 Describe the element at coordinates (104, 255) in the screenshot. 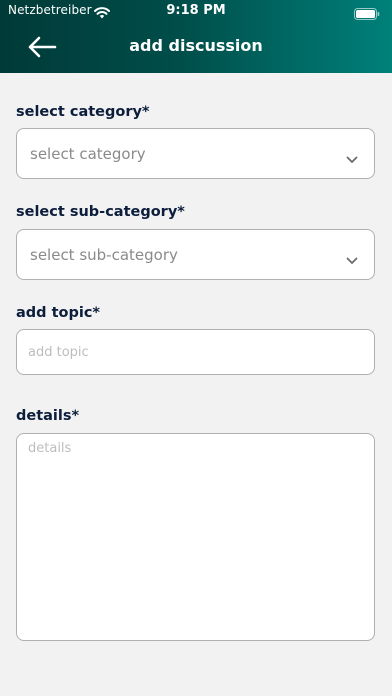

I see `sub-category-select-value: select sub-category` at that location.